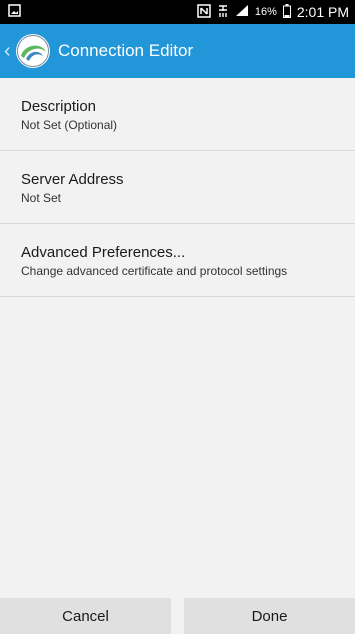 The image size is (355, 634). I want to click on server-address-title: Server Address, so click(72, 179).